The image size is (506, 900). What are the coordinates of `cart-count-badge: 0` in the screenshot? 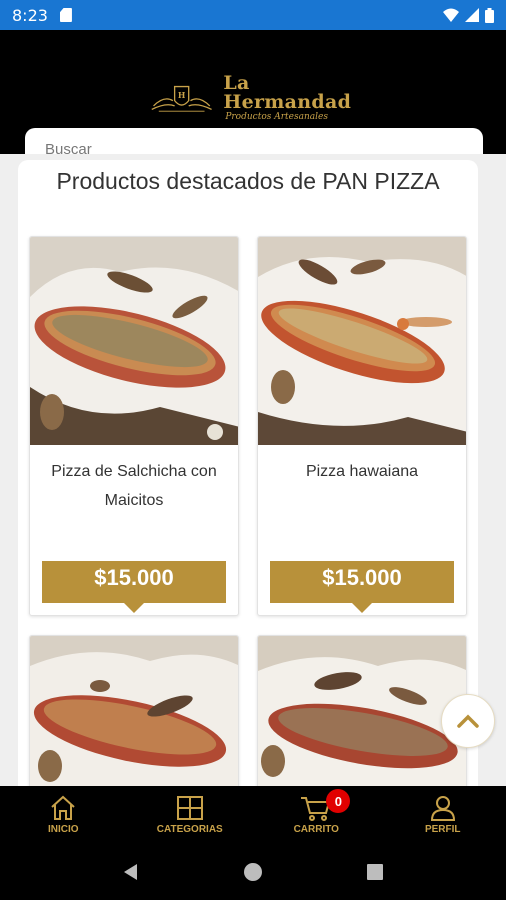 It's located at (338, 801).